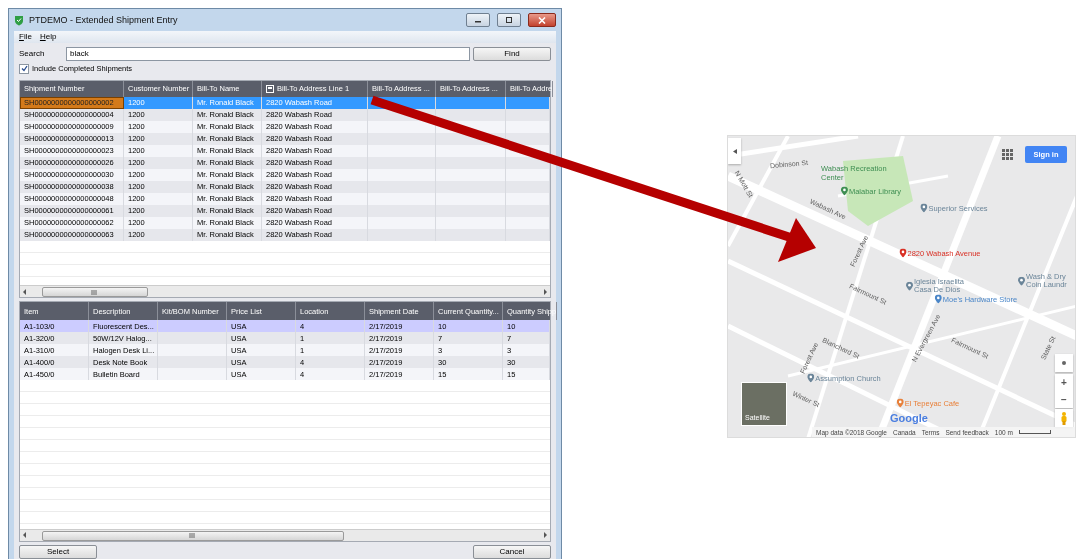 The width and height of the screenshot is (1076, 559). I want to click on location-dot-icon, so click(1064, 363).